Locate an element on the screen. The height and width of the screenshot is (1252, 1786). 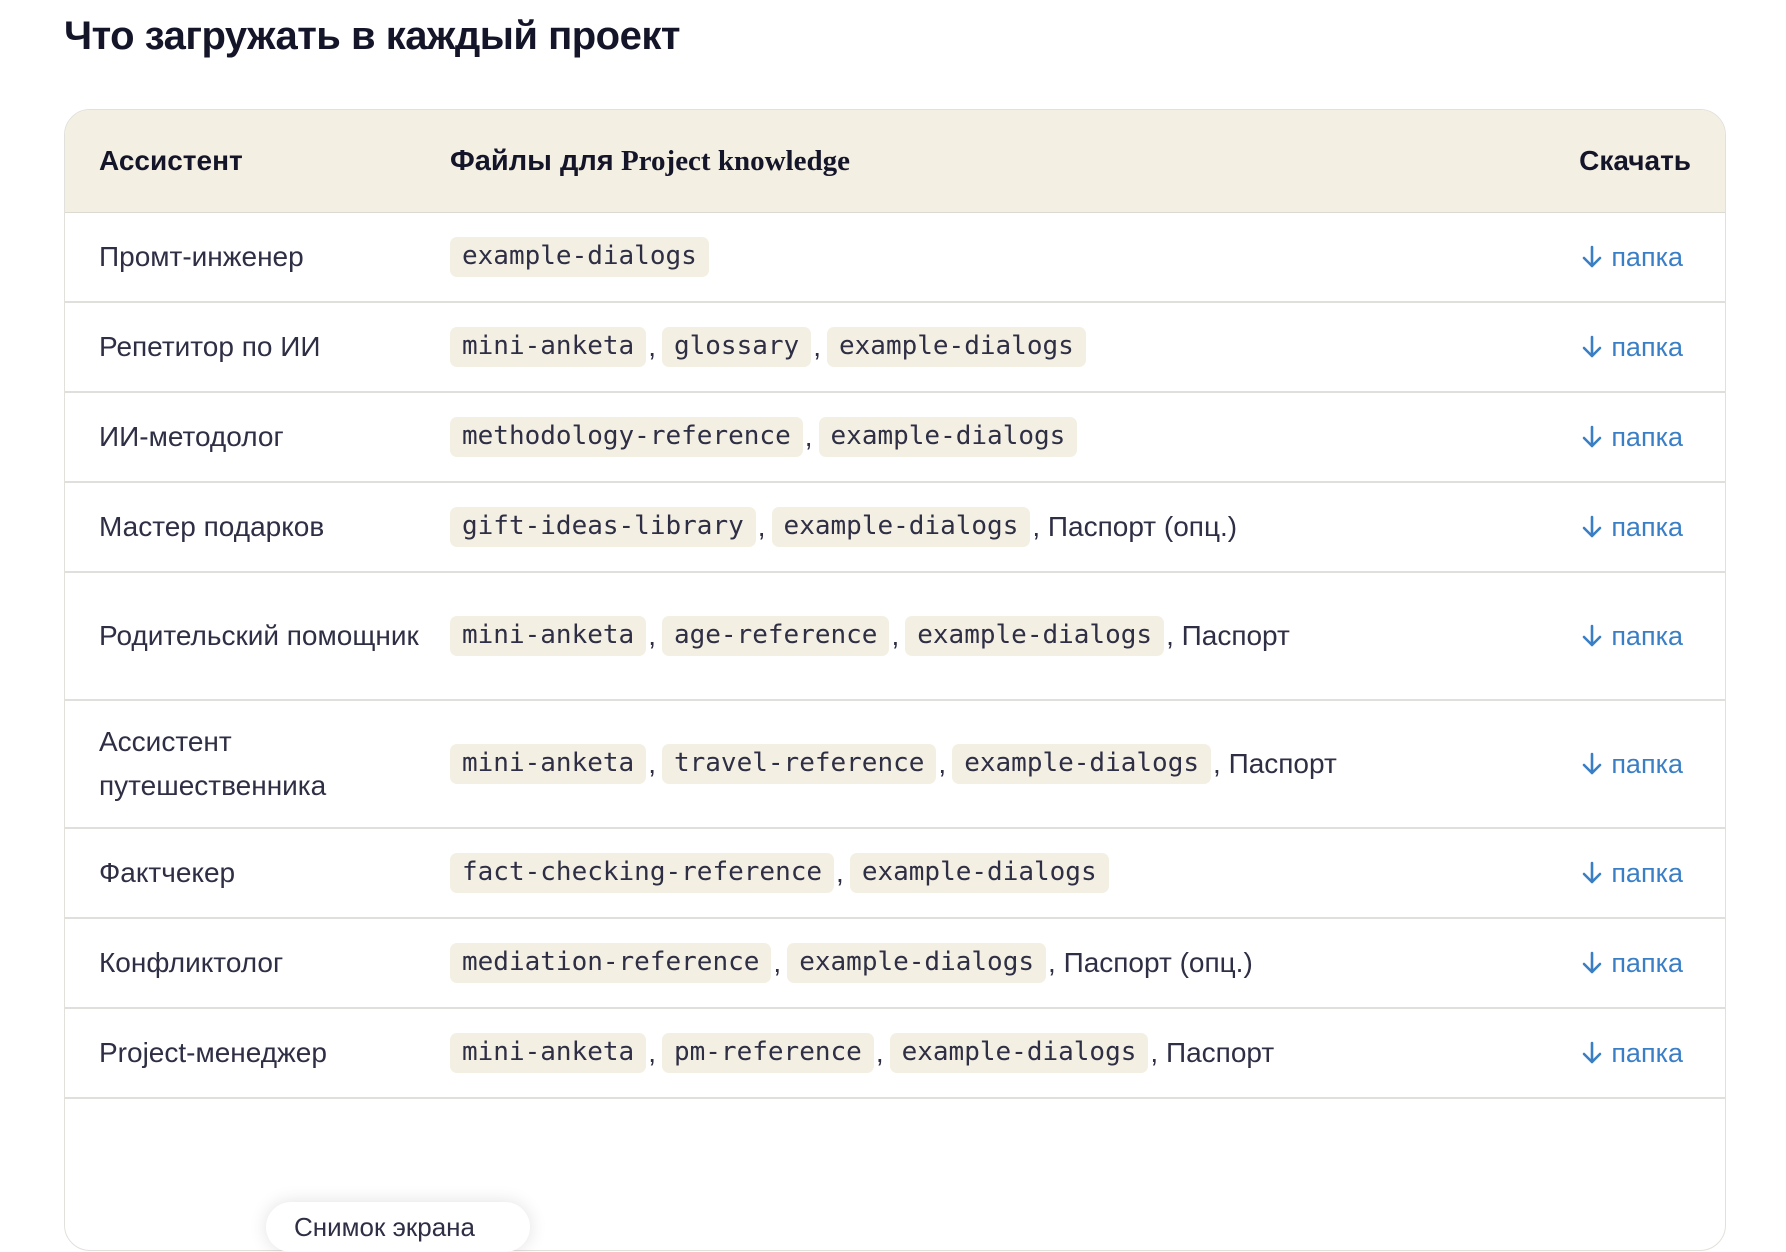
header-files-prefix: Файлы для is located at coordinates (532, 160).